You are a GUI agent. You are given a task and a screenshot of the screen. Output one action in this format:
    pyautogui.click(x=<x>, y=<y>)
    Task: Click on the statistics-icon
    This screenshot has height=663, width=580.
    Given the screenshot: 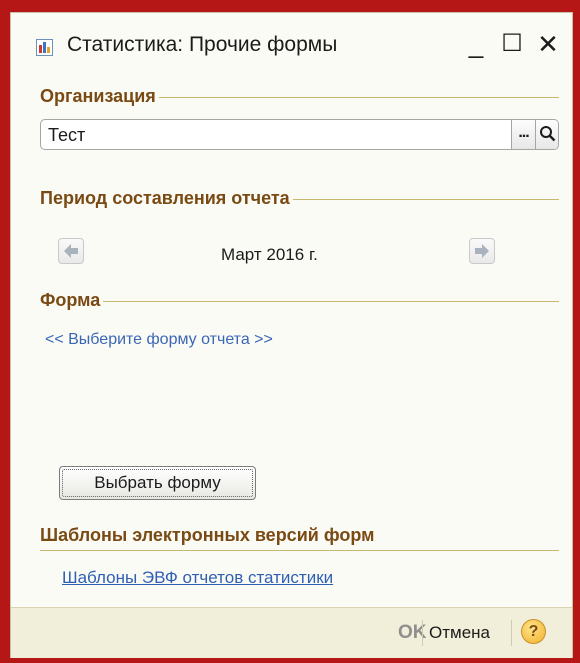 What is the action you would take?
    pyautogui.click(x=44, y=47)
    